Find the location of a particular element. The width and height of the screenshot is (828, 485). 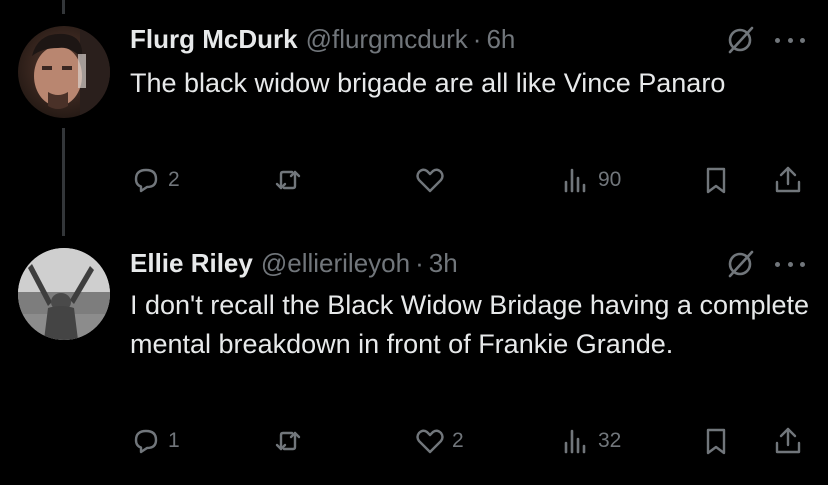

post-header: Flurg McDurk @flurgmcdurk · 6h is located at coordinates (322, 39).